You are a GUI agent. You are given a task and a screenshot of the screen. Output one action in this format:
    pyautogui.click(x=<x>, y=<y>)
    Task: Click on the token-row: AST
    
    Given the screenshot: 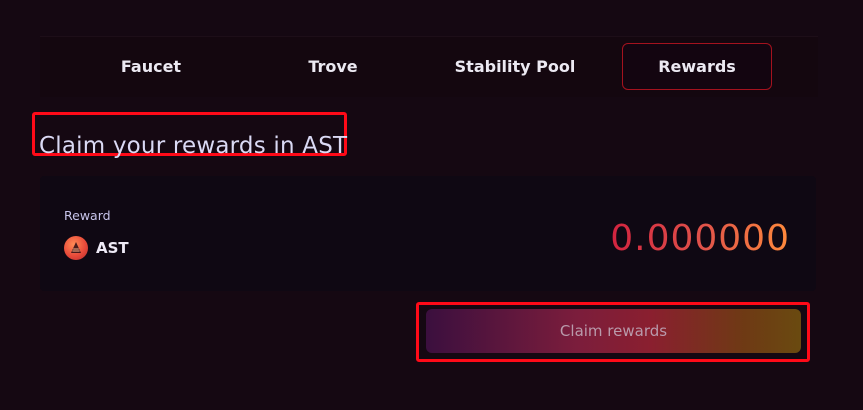 What is the action you would take?
    pyautogui.click(x=96, y=248)
    